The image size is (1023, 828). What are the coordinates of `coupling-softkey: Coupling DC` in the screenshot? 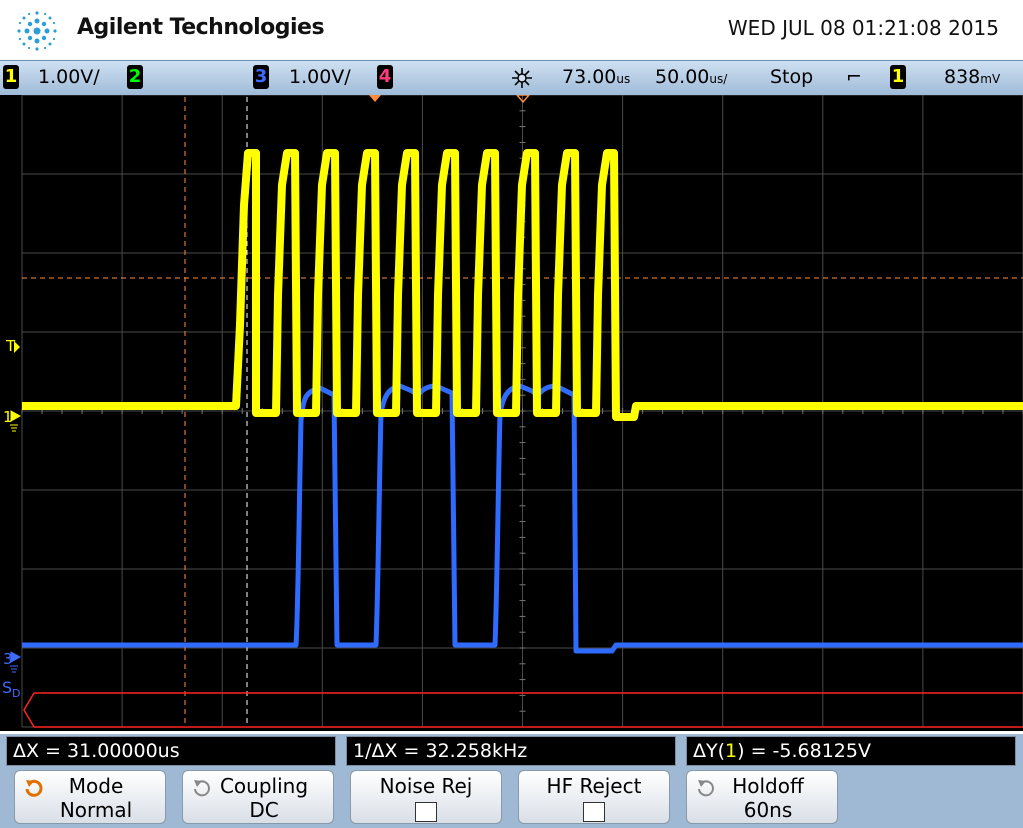 It's located at (258, 797).